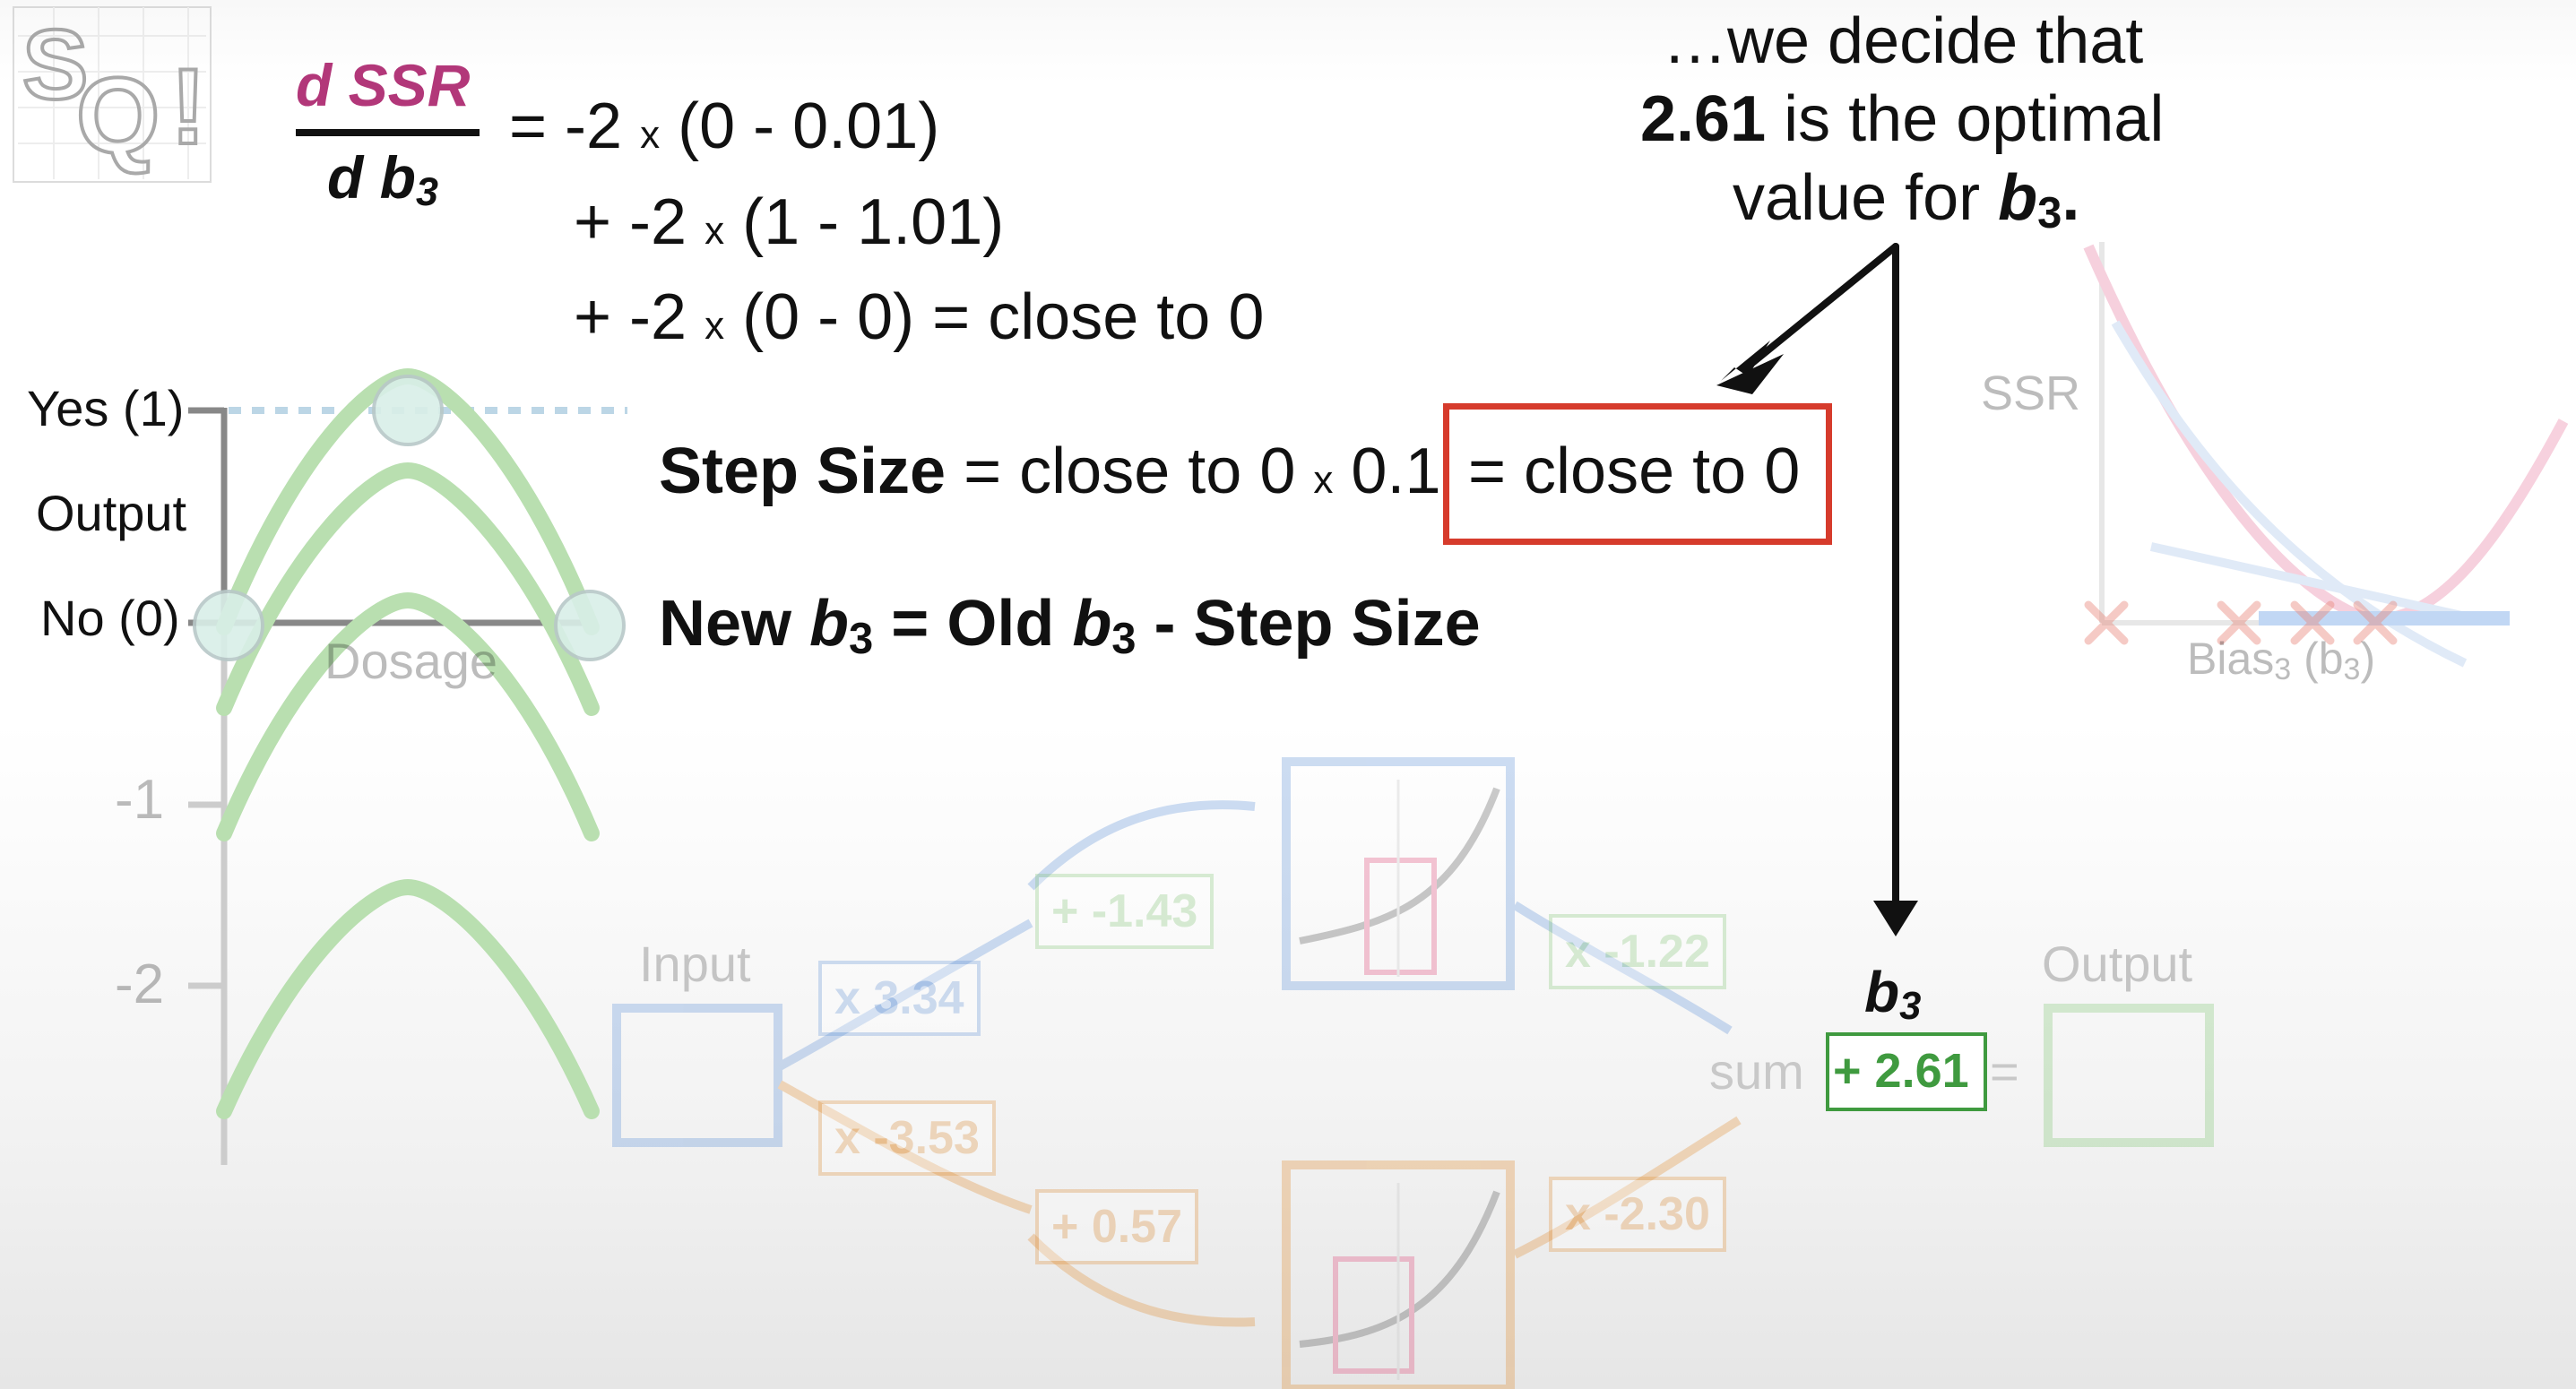 The width and height of the screenshot is (2576, 1389). Describe the element at coordinates (1125, 911) in the screenshot. I see `bias-neg-1-43: + -1.43` at that location.